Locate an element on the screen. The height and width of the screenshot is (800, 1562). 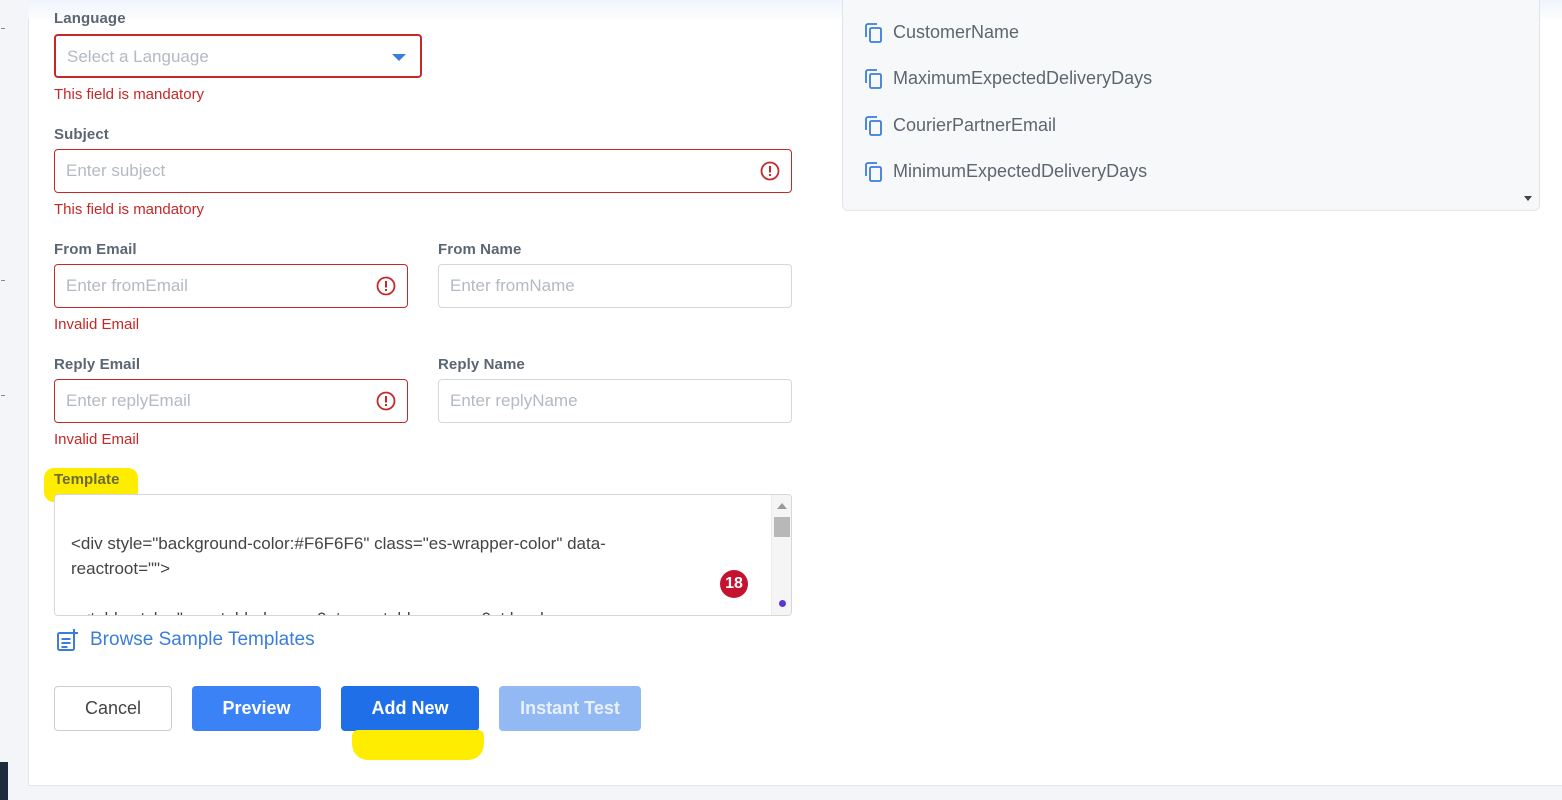
reply-name-input: Enter replyName is located at coordinates (615, 401).